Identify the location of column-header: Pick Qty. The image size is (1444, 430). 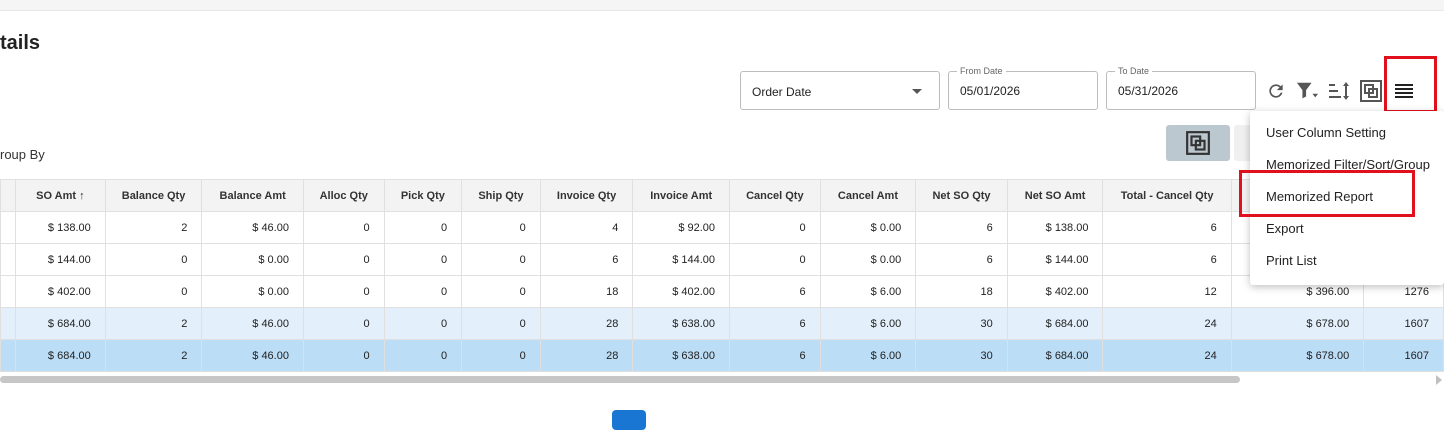
(423, 195).